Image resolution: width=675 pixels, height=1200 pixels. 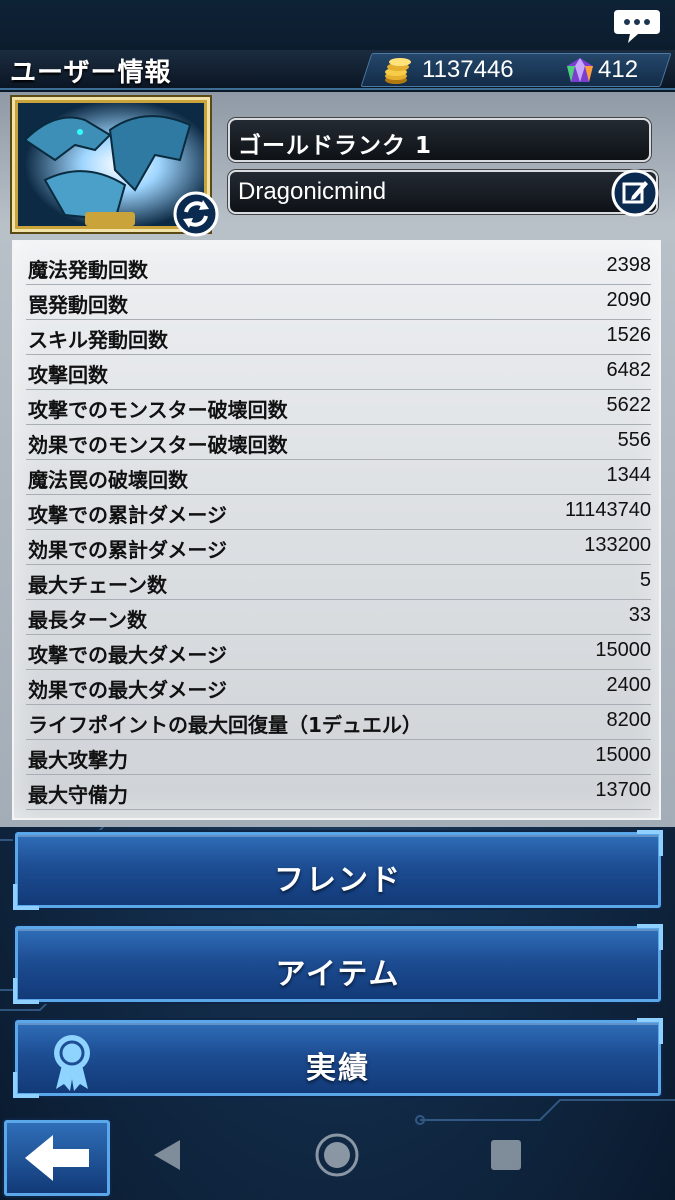 I want to click on stat-row: 最大攻撃力 15000, so click(x=338, y=757).